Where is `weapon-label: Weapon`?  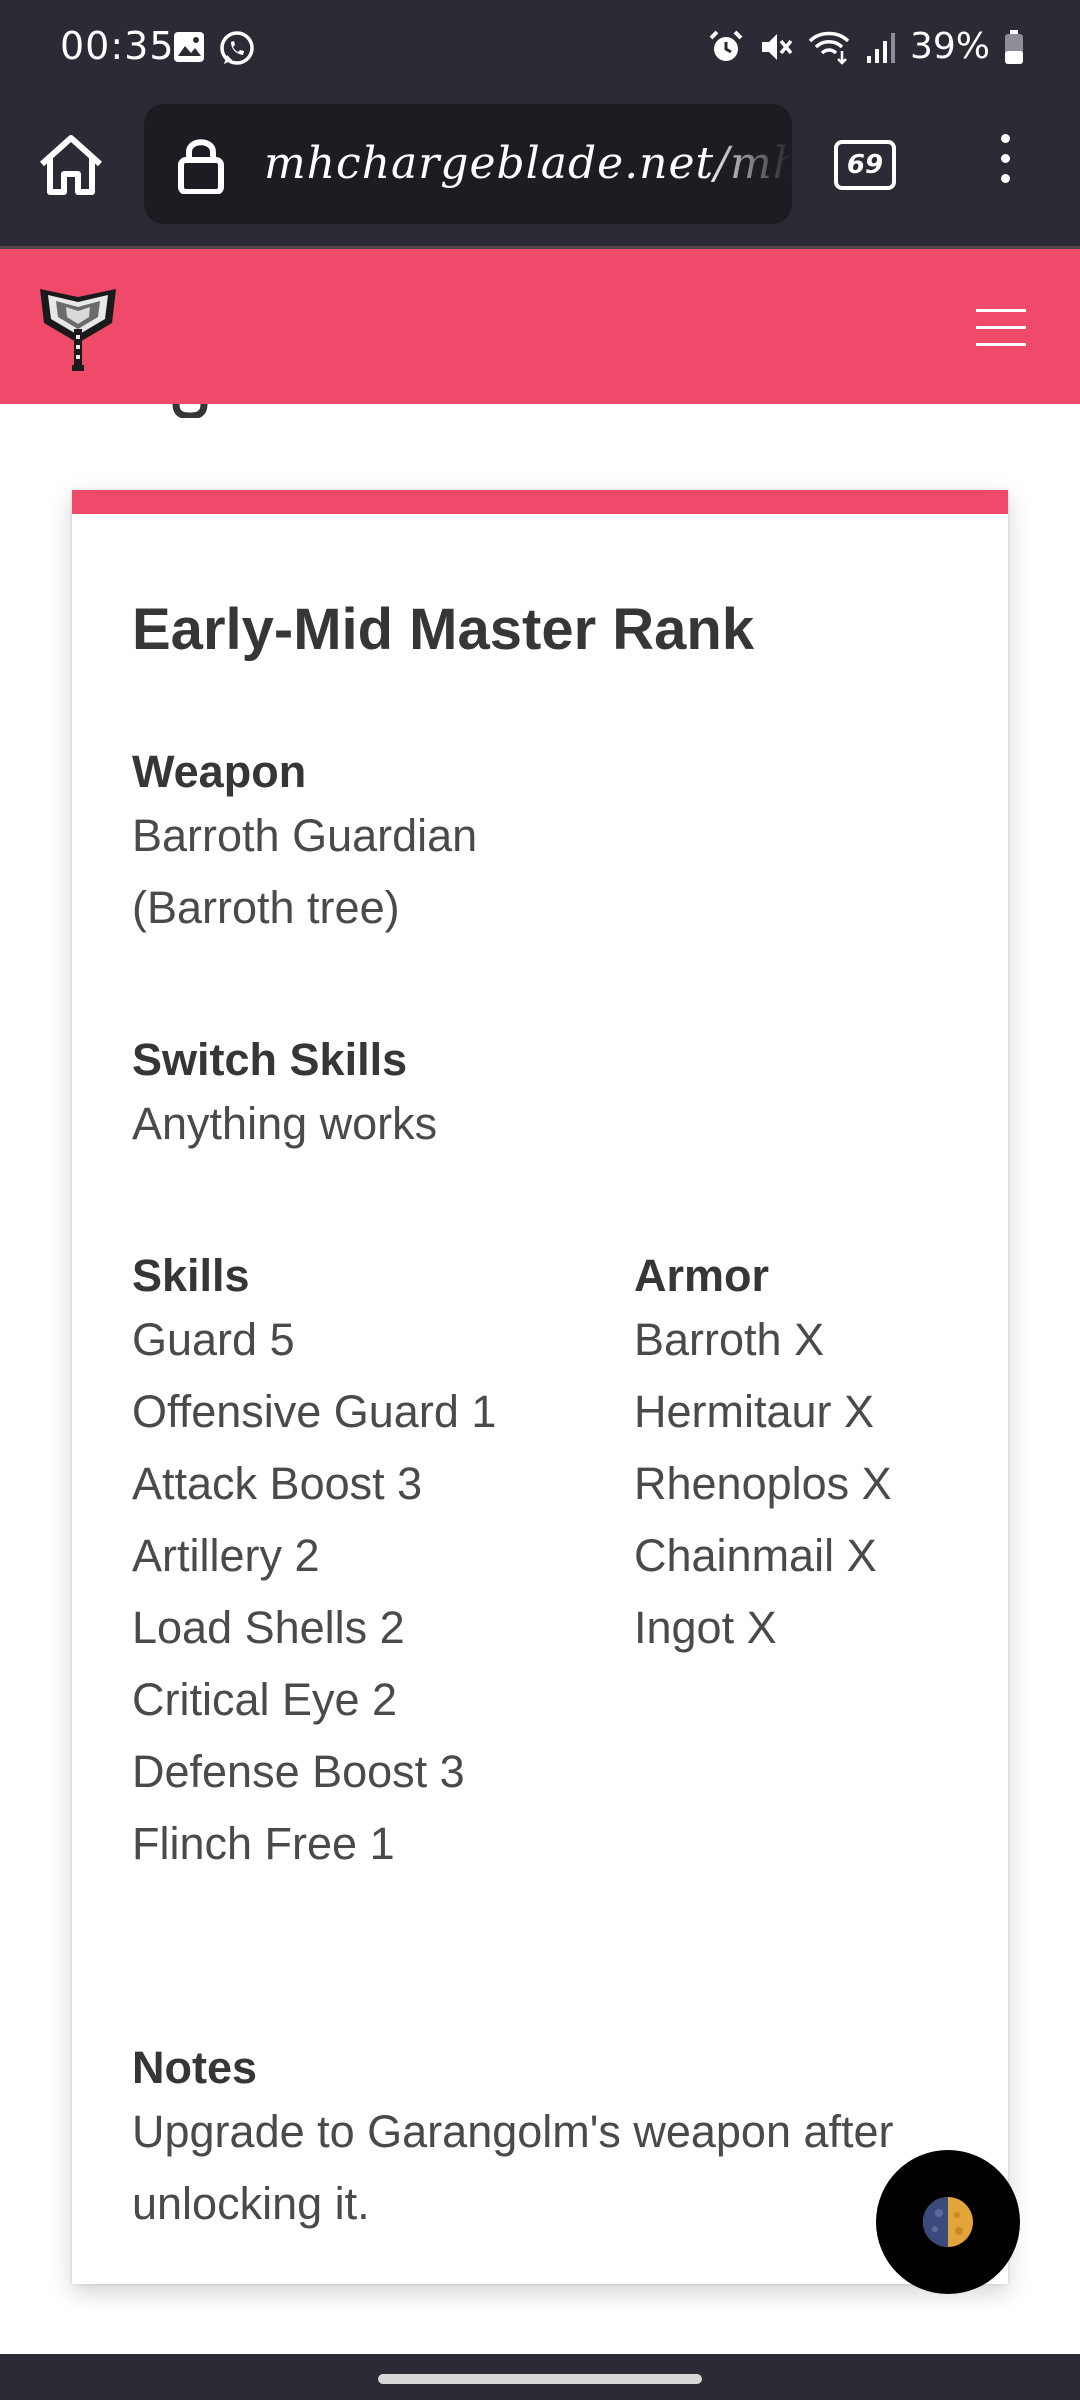
weapon-label: Weapon is located at coordinates (219, 771).